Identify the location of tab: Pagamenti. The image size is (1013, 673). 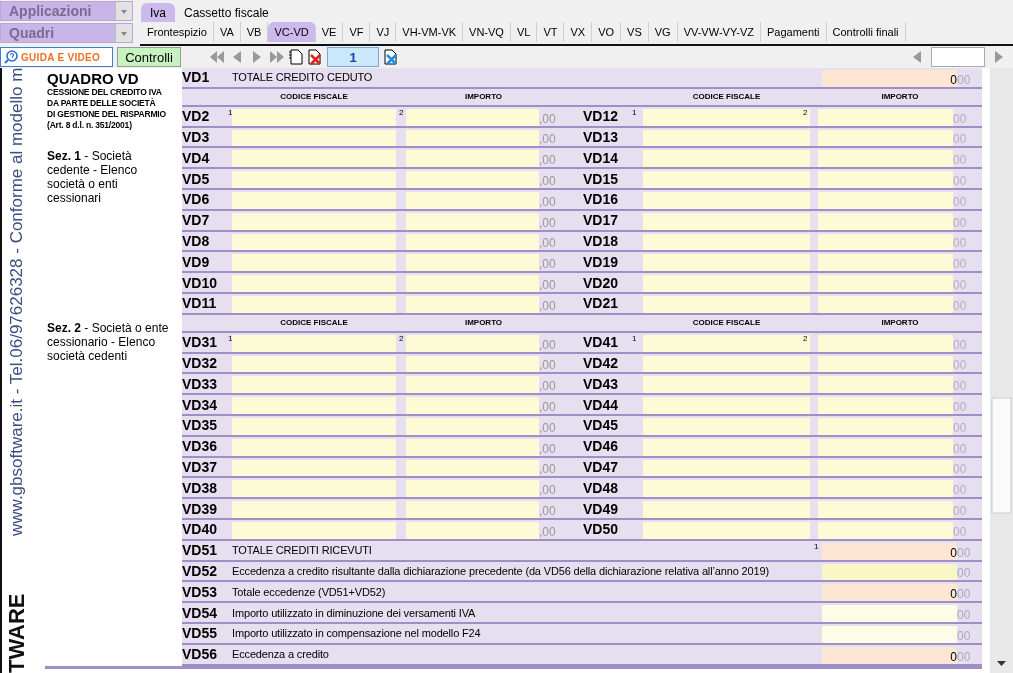
(793, 32).